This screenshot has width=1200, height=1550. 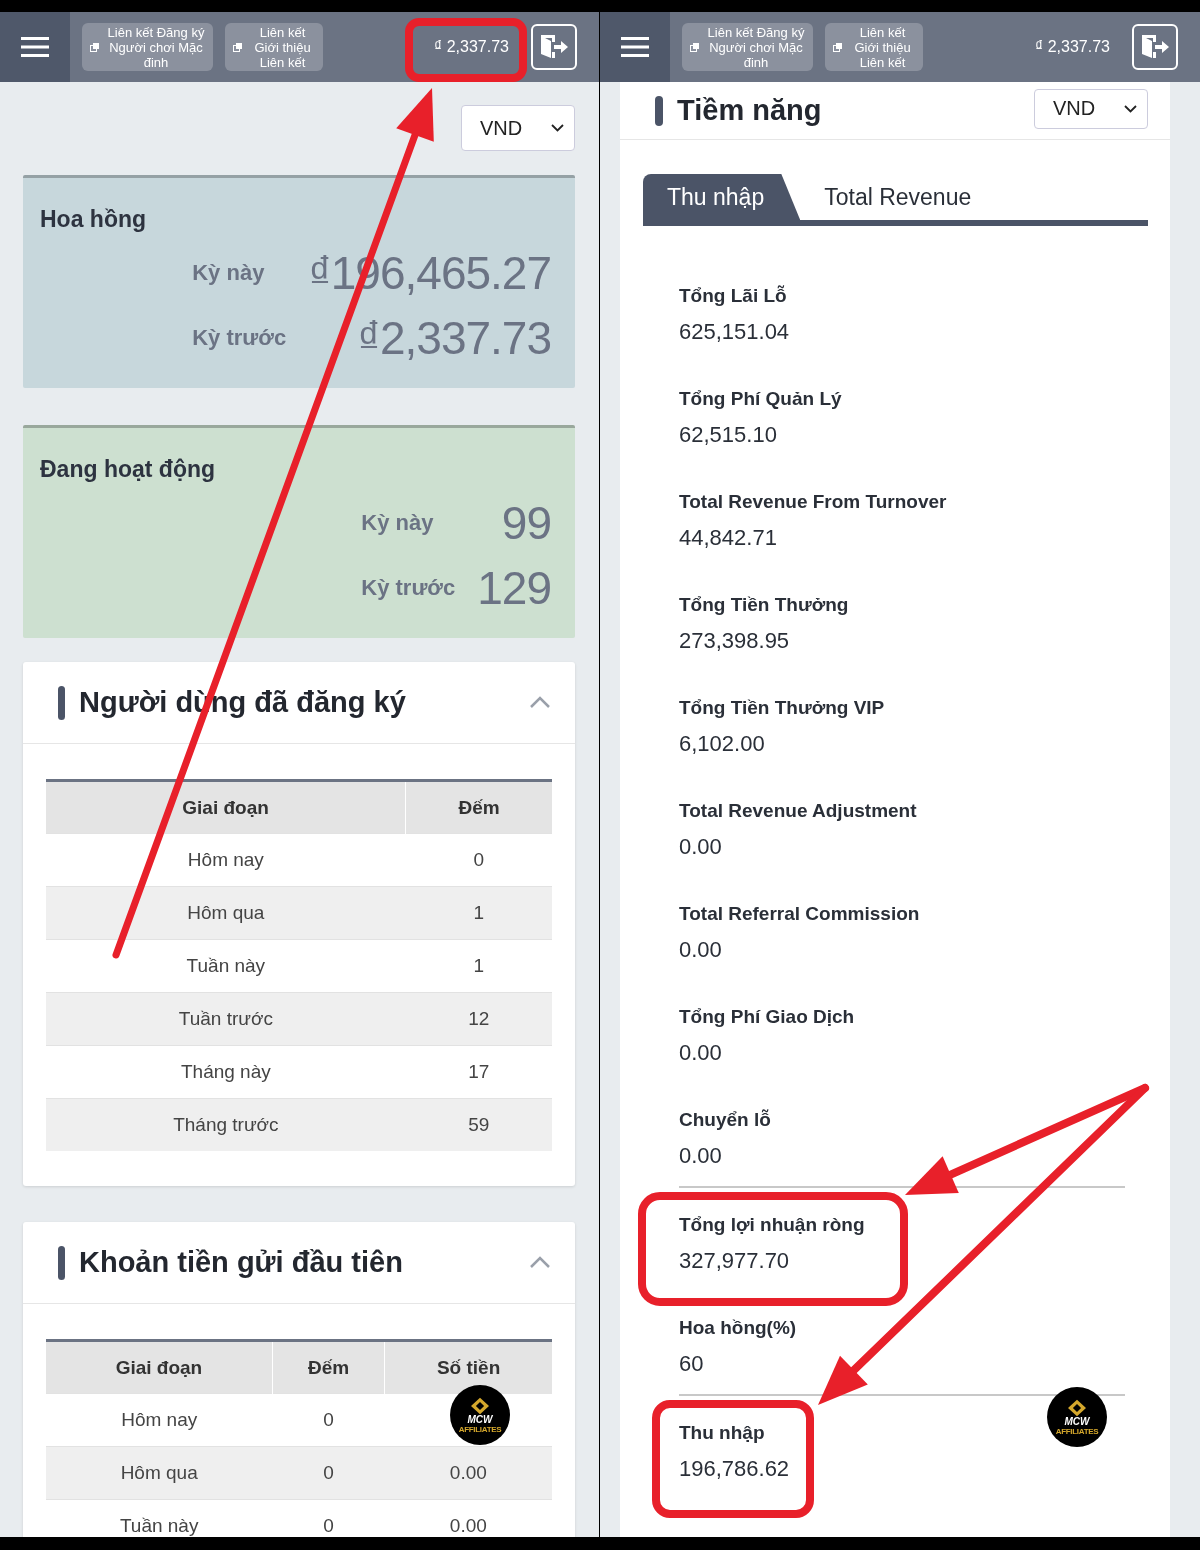 I want to click on table-cell: 17, so click(x=478, y=1072).